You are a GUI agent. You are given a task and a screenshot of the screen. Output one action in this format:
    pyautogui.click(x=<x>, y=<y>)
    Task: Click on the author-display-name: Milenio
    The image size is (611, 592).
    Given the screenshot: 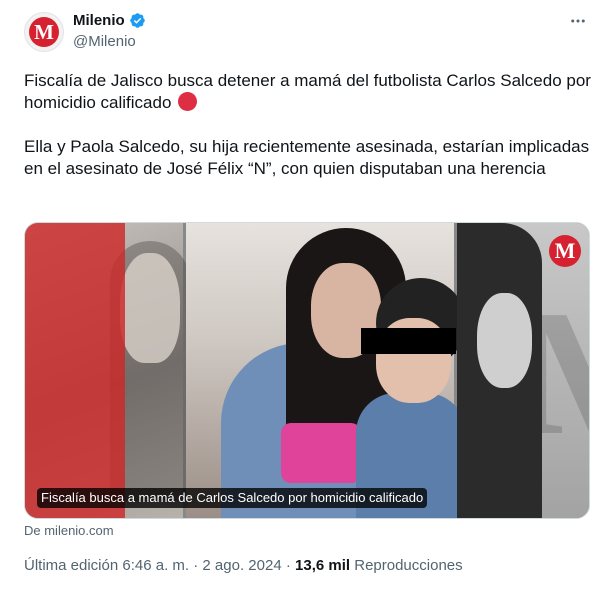 What is the action you would take?
    pyautogui.click(x=99, y=20)
    